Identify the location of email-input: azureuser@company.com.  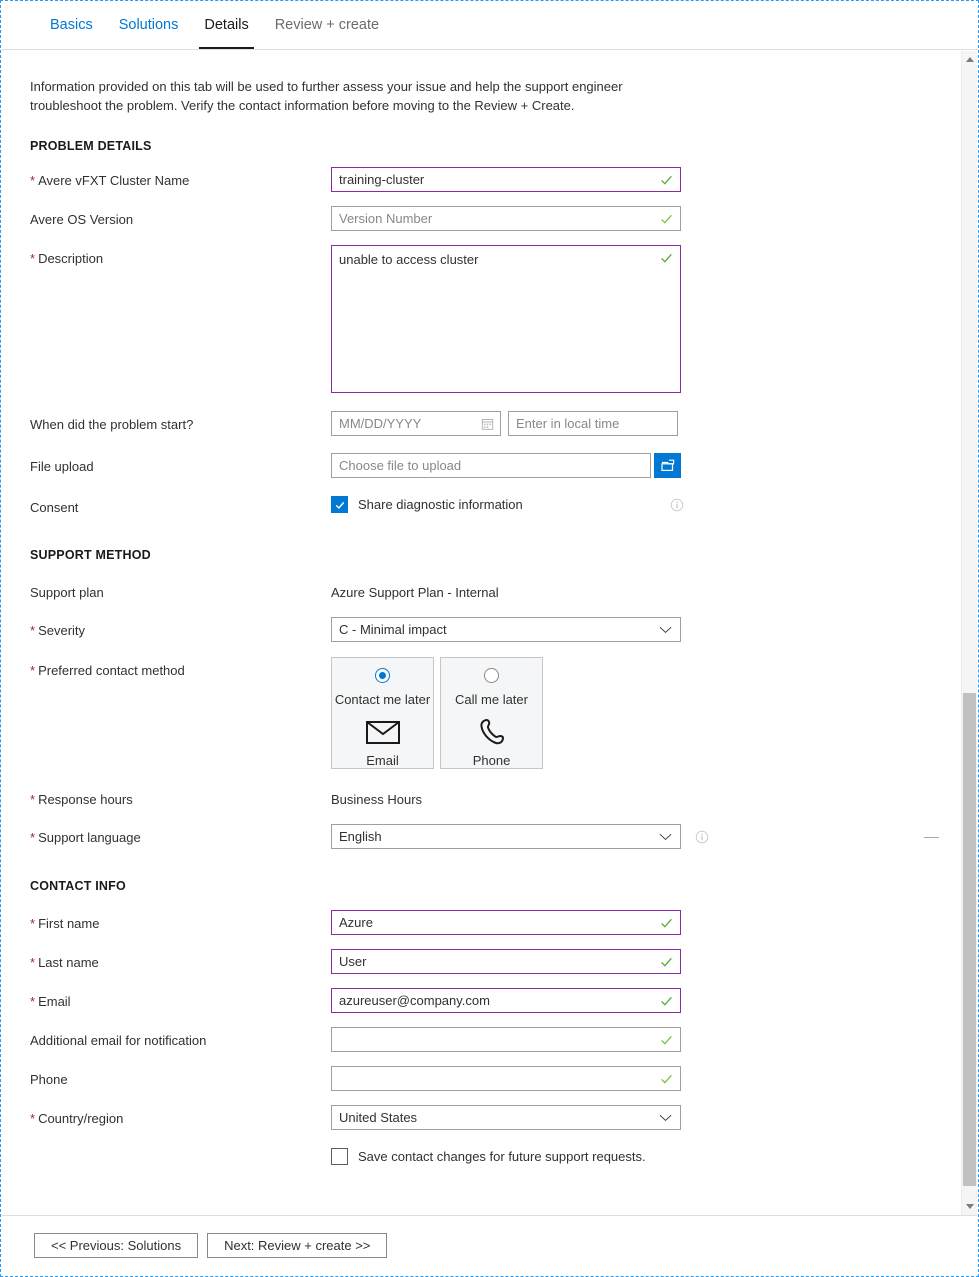
(506, 1000).